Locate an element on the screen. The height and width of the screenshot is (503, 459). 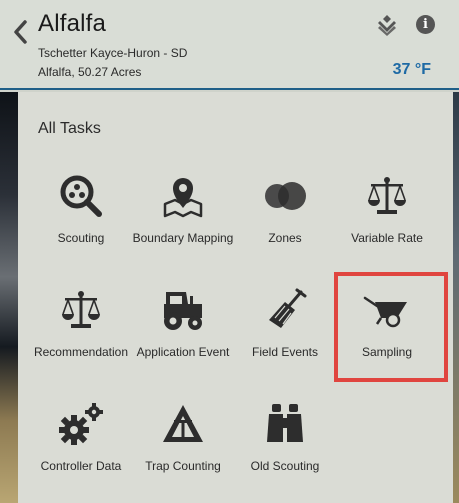
background-photo-edge is located at coordinates (456, 297).